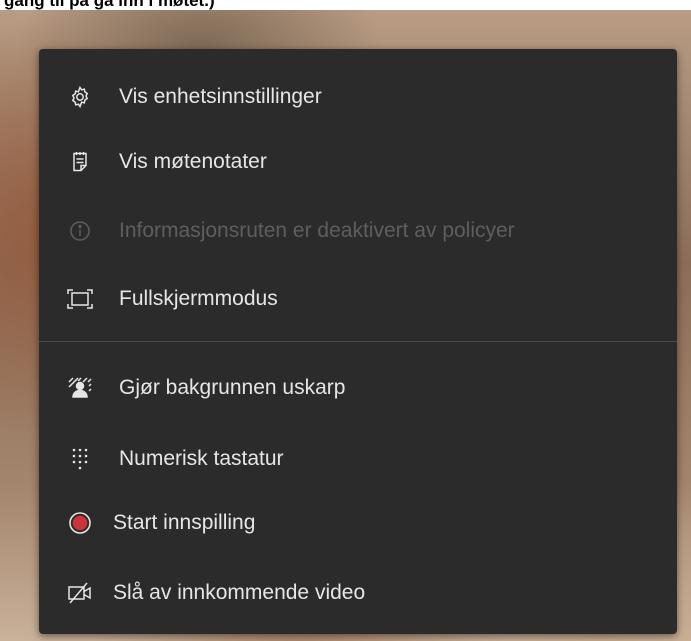 This screenshot has width=691, height=641. What do you see at coordinates (198, 298) in the screenshot?
I see `menu-item-label: Fullskjermmodus` at bounding box center [198, 298].